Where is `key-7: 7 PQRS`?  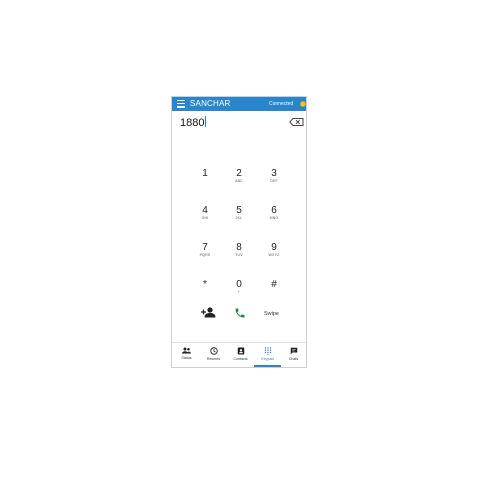
key-7: 7 PQRS is located at coordinates (205, 255).